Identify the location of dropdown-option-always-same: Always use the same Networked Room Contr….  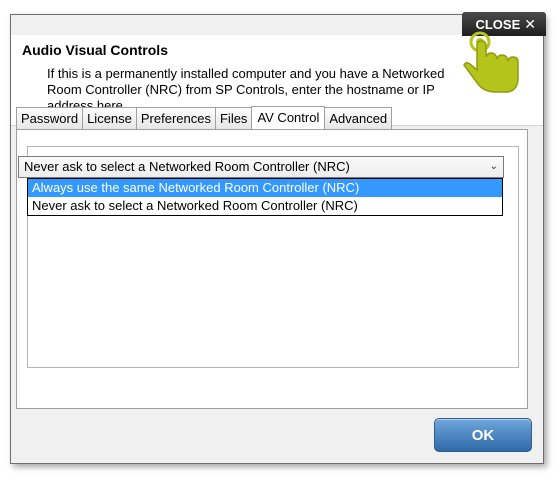
(265, 188).